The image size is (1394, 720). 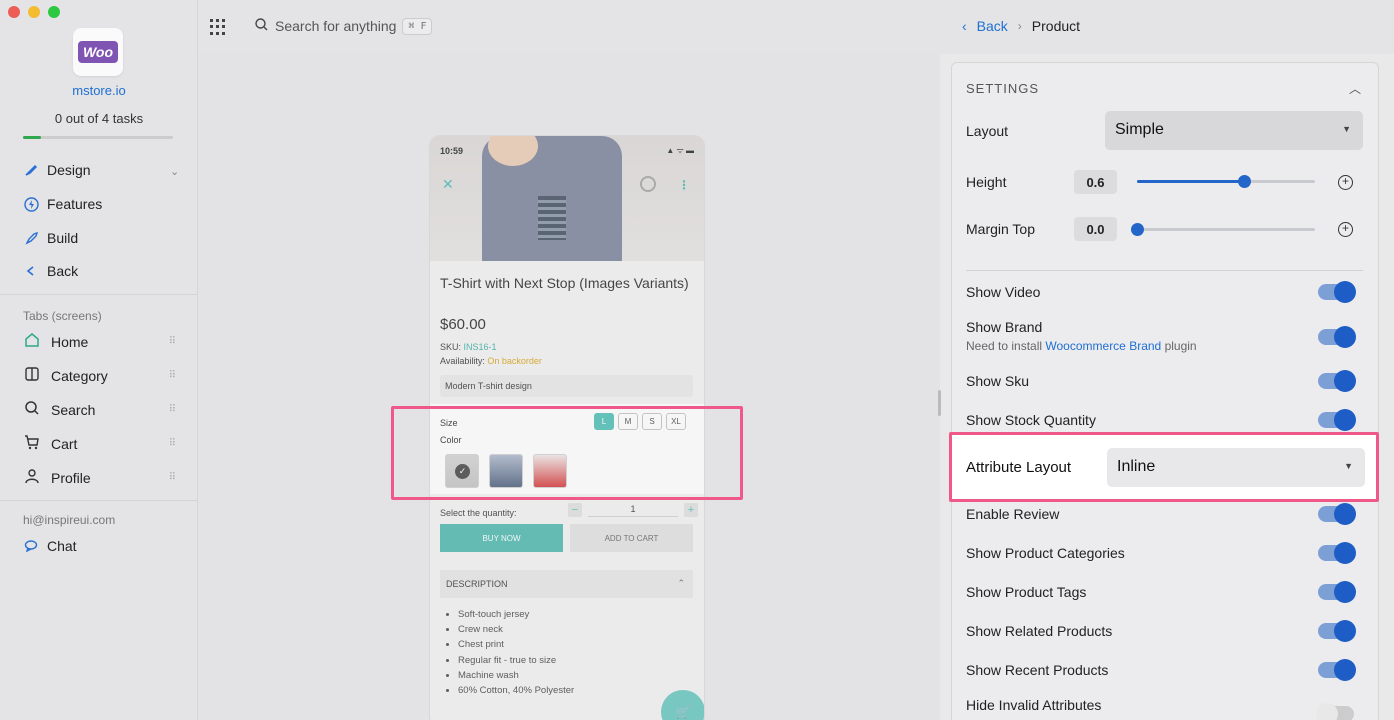 What do you see at coordinates (939, 403) in the screenshot?
I see `resize-handle` at bounding box center [939, 403].